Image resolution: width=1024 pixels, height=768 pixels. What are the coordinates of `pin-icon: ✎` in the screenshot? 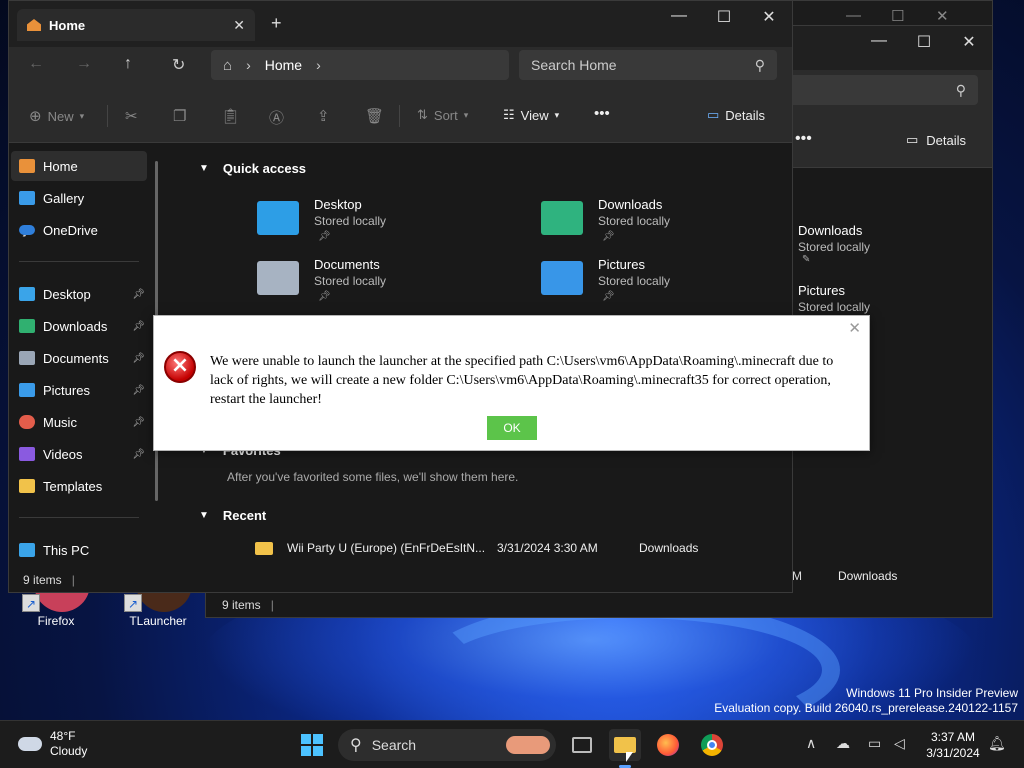 It's located at (806, 259).